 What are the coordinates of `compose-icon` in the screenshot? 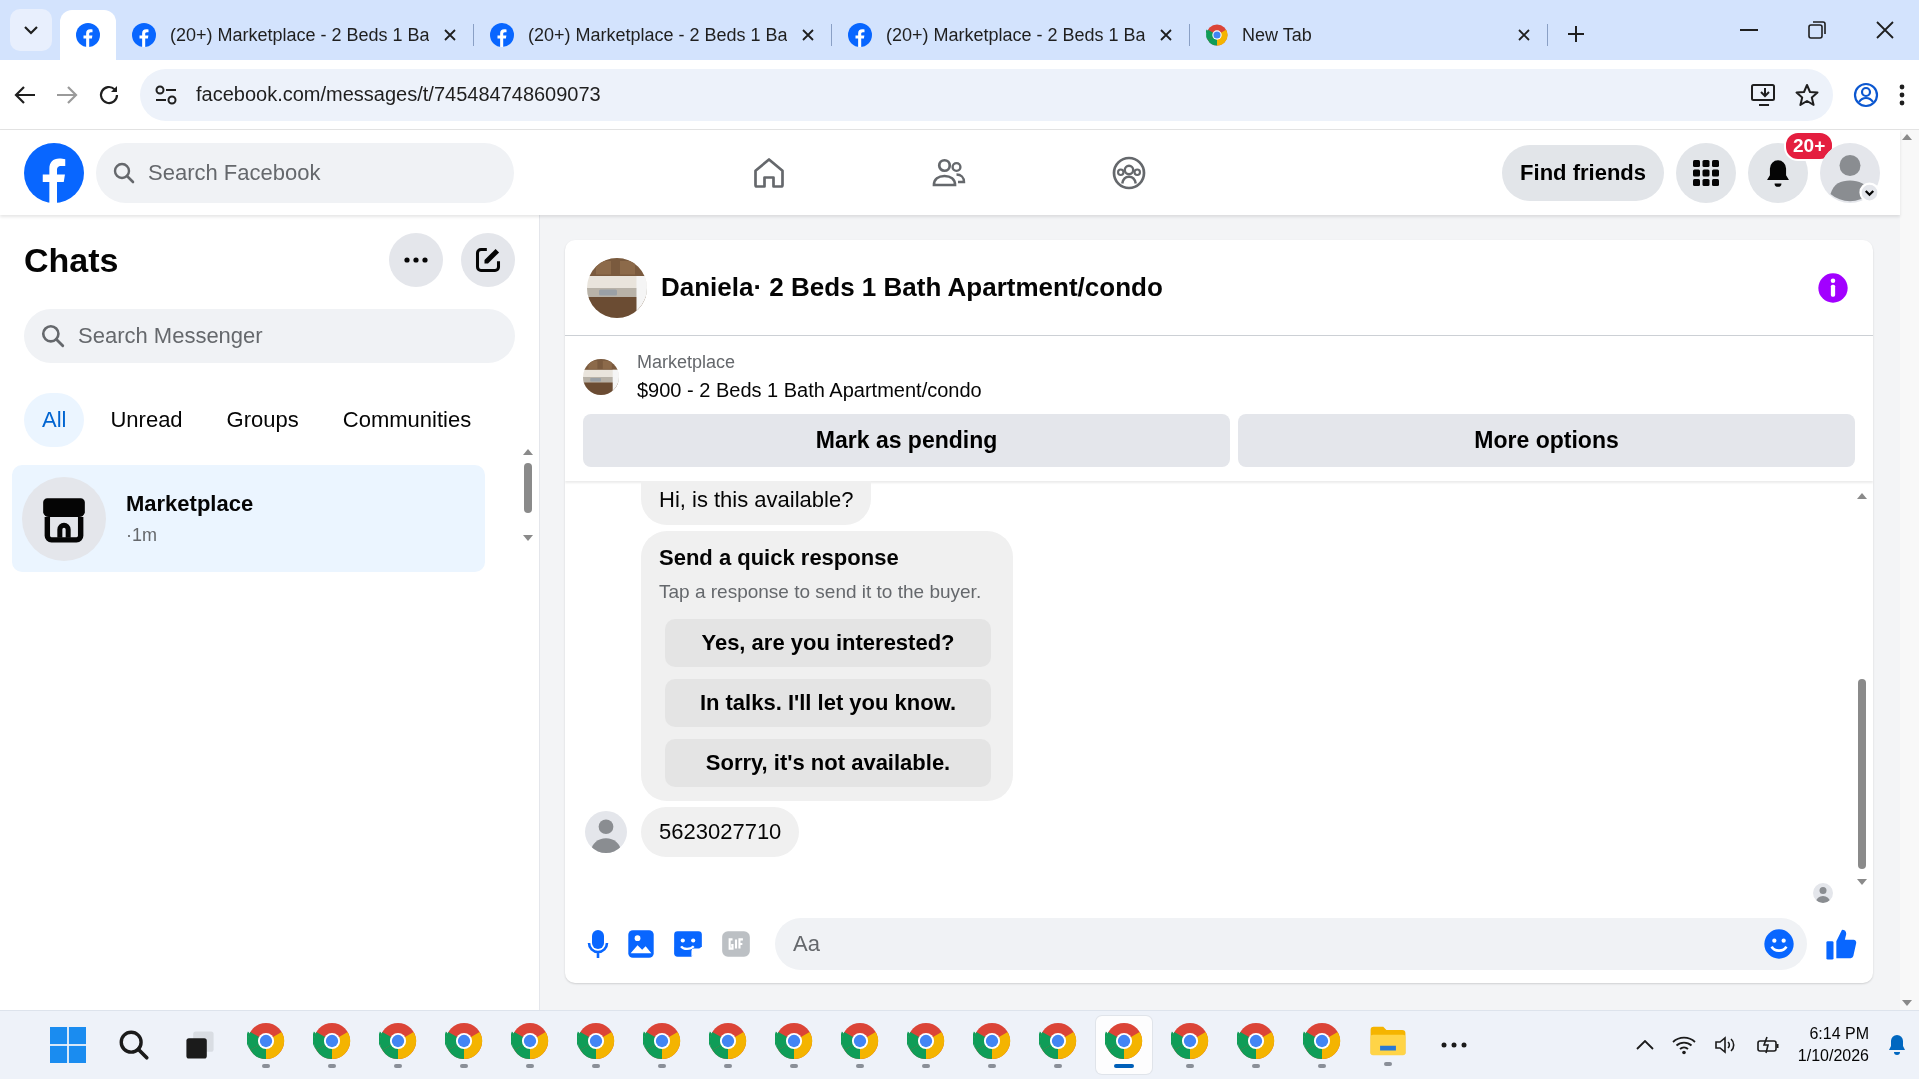 It's located at (488, 260).